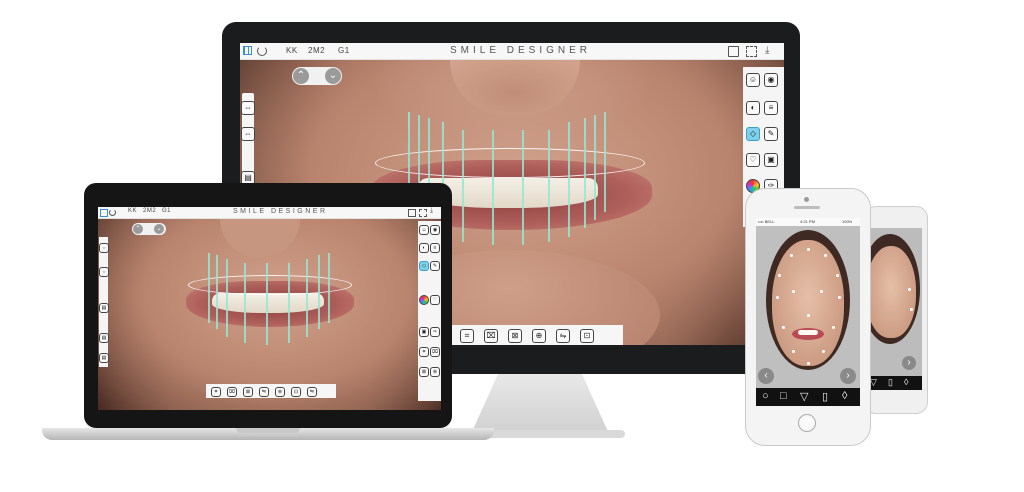  What do you see at coordinates (435, 332) in the screenshot?
I see `eyedropper-icon: ✑` at bounding box center [435, 332].